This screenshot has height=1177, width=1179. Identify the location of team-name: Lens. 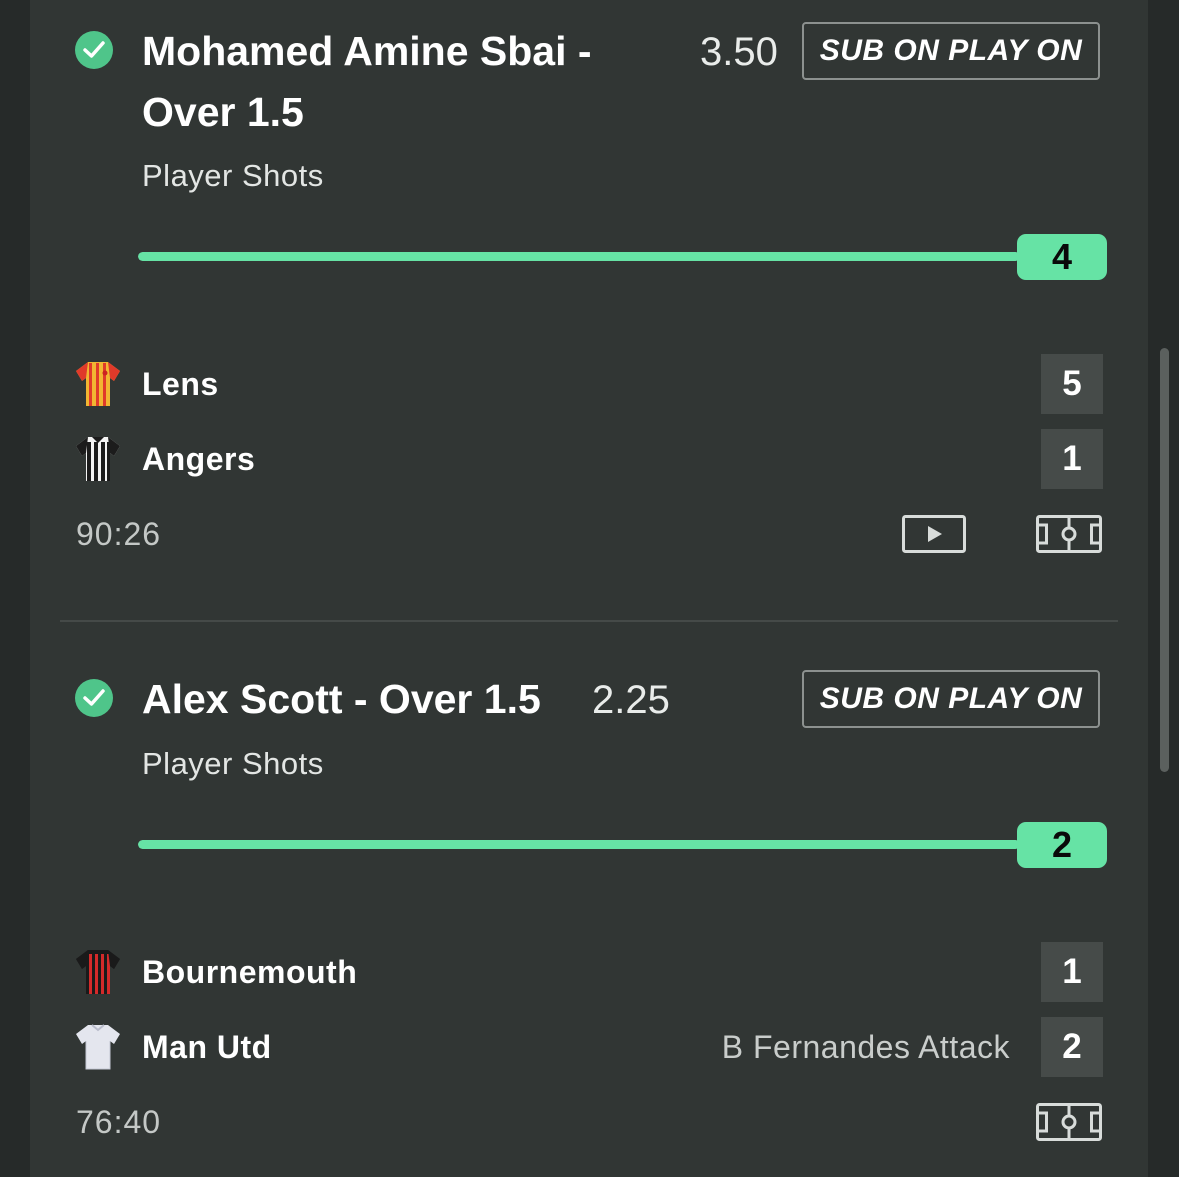
(180, 384).